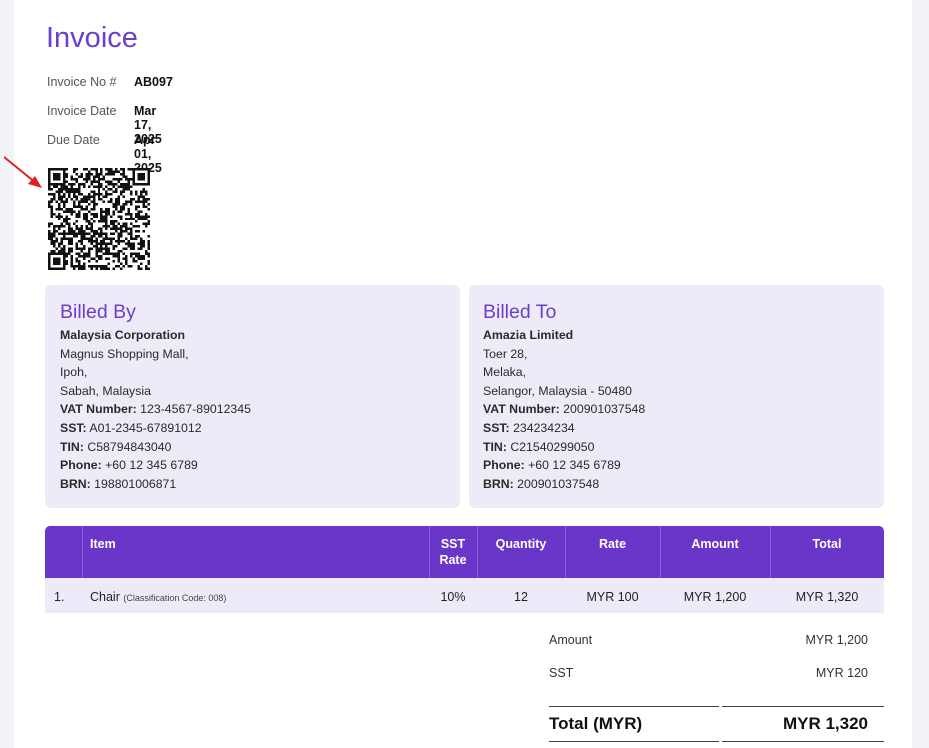  What do you see at coordinates (544, 427) in the screenshot?
I see `sst-value: 234234234` at bounding box center [544, 427].